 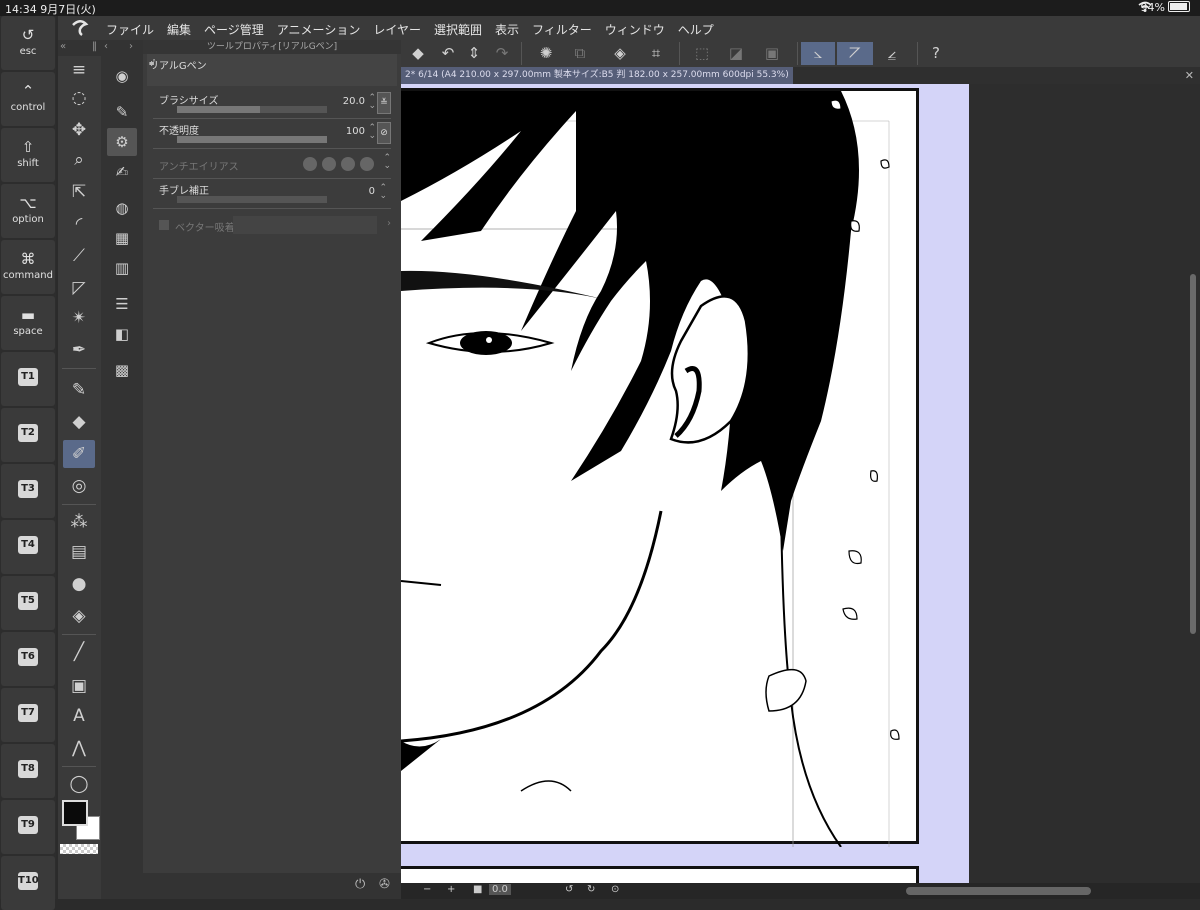 What do you see at coordinates (660, 874) in the screenshot?
I see `next-page` at bounding box center [660, 874].